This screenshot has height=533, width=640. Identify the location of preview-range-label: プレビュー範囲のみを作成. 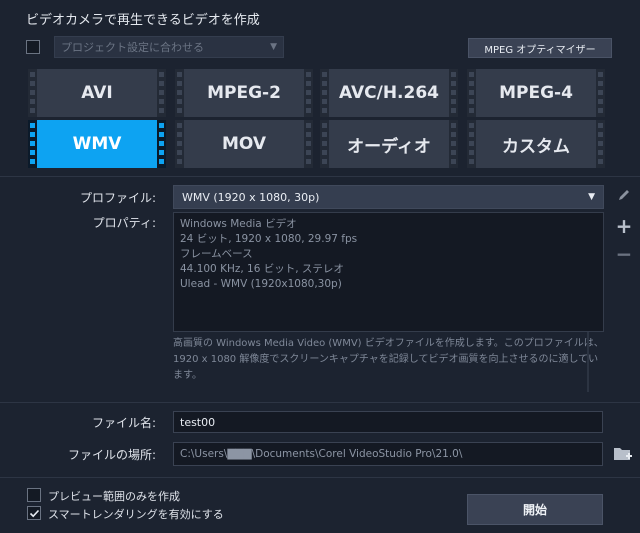
(114, 496).